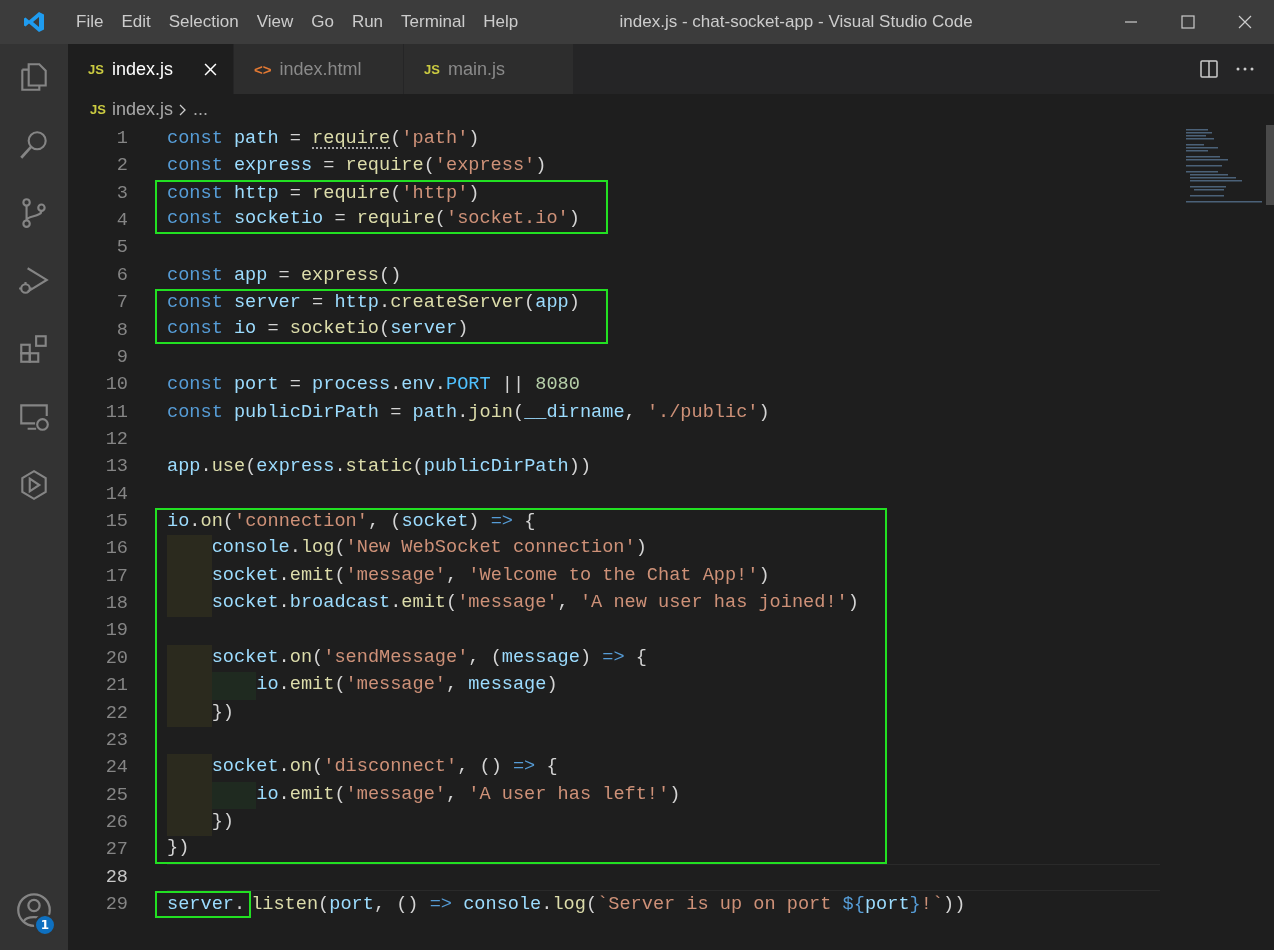 The height and width of the screenshot is (950, 1274). Describe the element at coordinates (435, 412) in the screenshot. I see `identifier: path` at that location.